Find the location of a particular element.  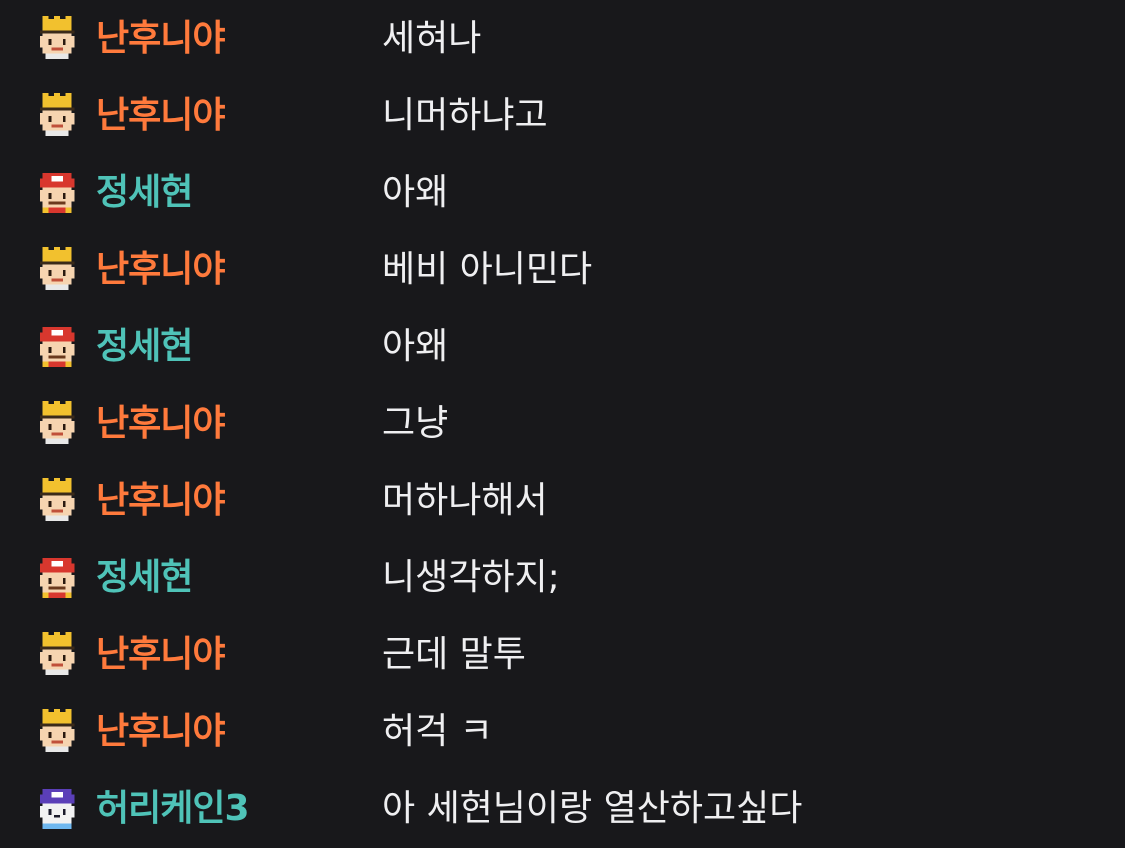

chat-message: 난후니야 니머하냐고 is located at coordinates (562, 116).